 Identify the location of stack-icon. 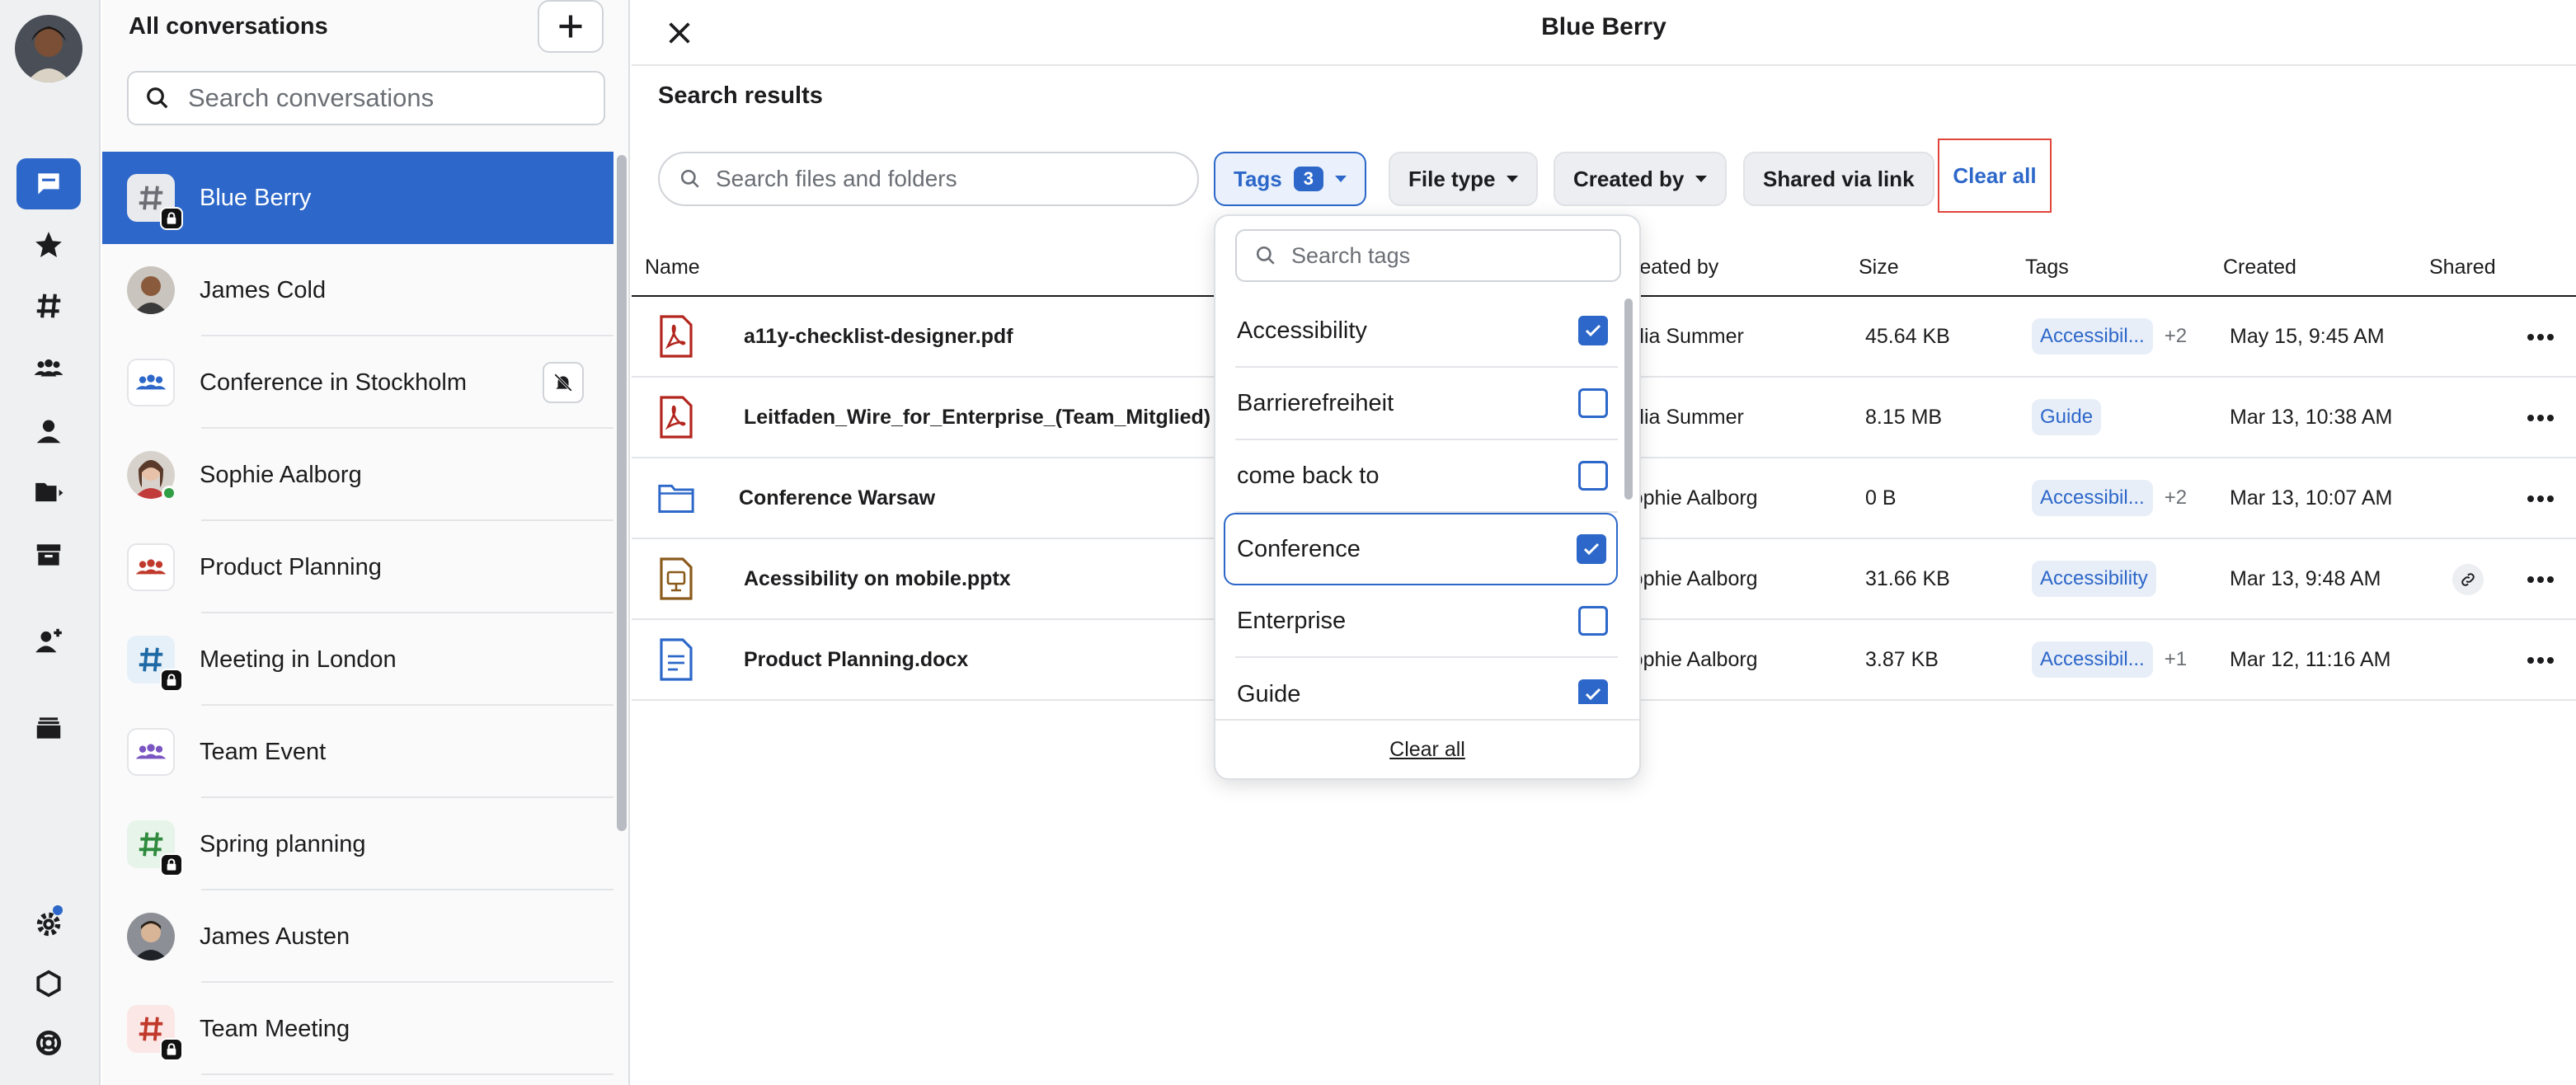
(48, 728).